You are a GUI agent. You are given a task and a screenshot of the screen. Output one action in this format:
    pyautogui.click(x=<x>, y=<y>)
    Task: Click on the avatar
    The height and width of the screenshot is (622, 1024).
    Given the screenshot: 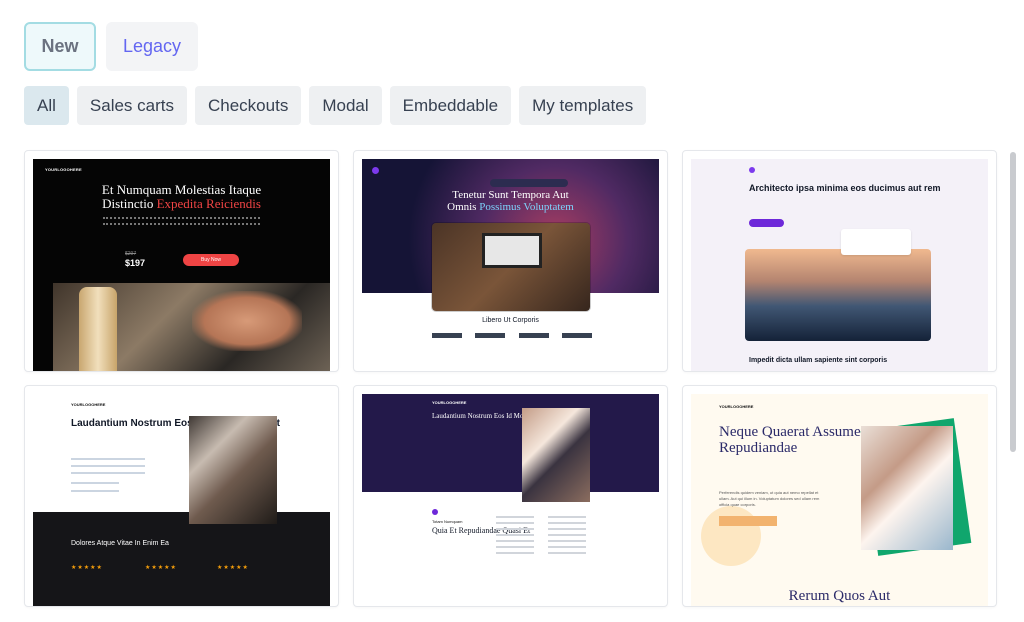 What is the action you would take?
    pyautogui.click(x=435, y=512)
    